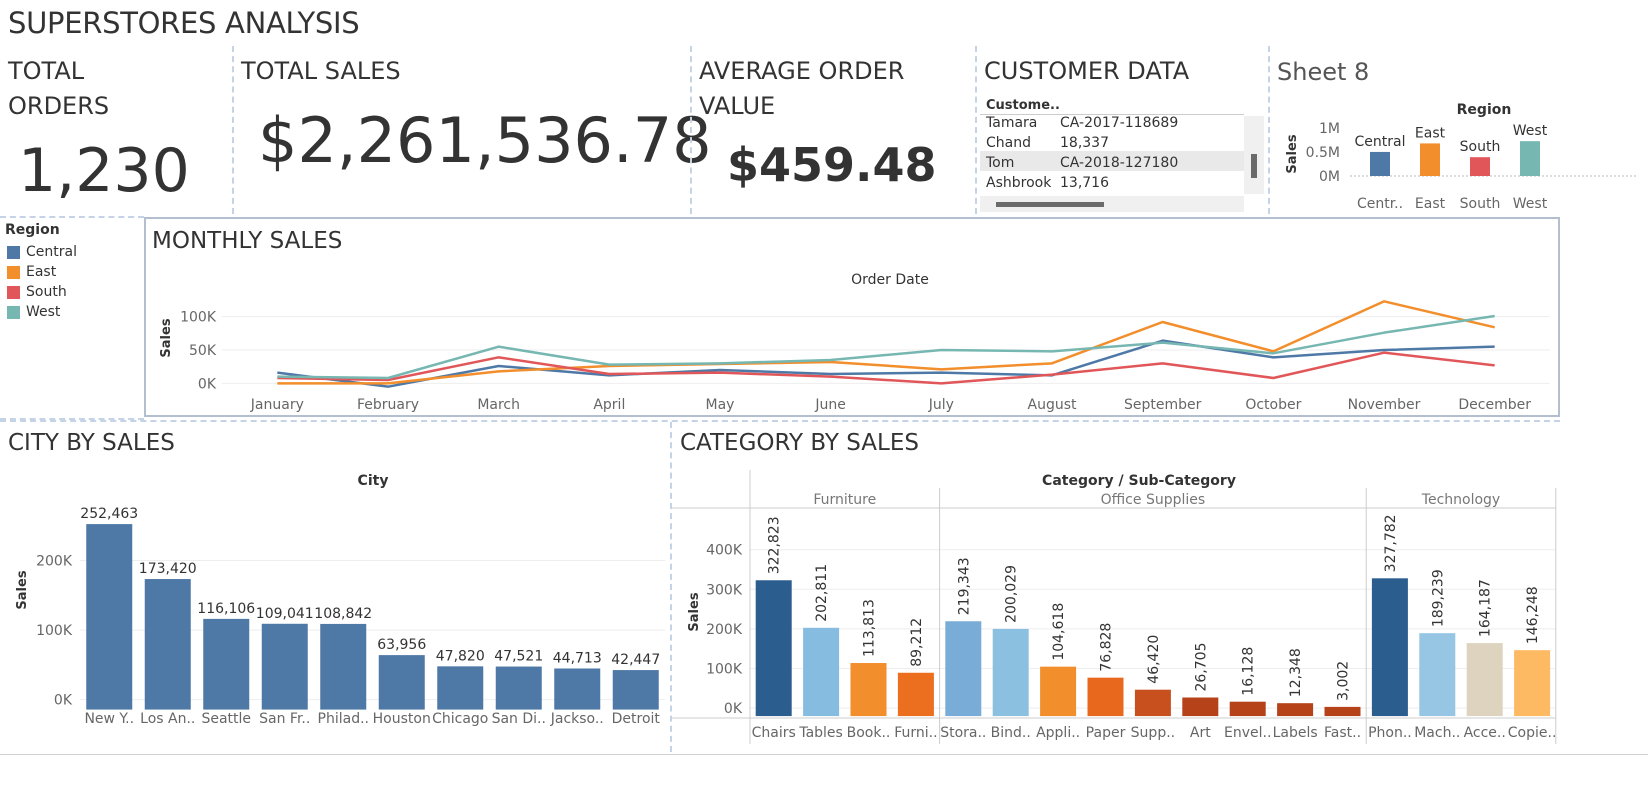 This screenshot has height=795, width=1648. What do you see at coordinates (58, 89) in the screenshot?
I see `total-orders-title: TOTAL ORDERS` at bounding box center [58, 89].